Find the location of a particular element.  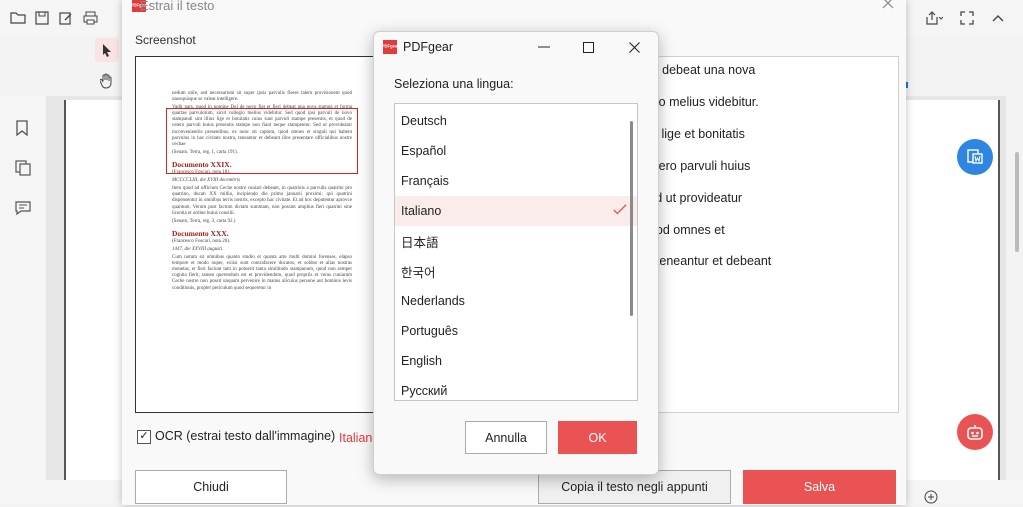

share-icon is located at coordinates (934, 18).